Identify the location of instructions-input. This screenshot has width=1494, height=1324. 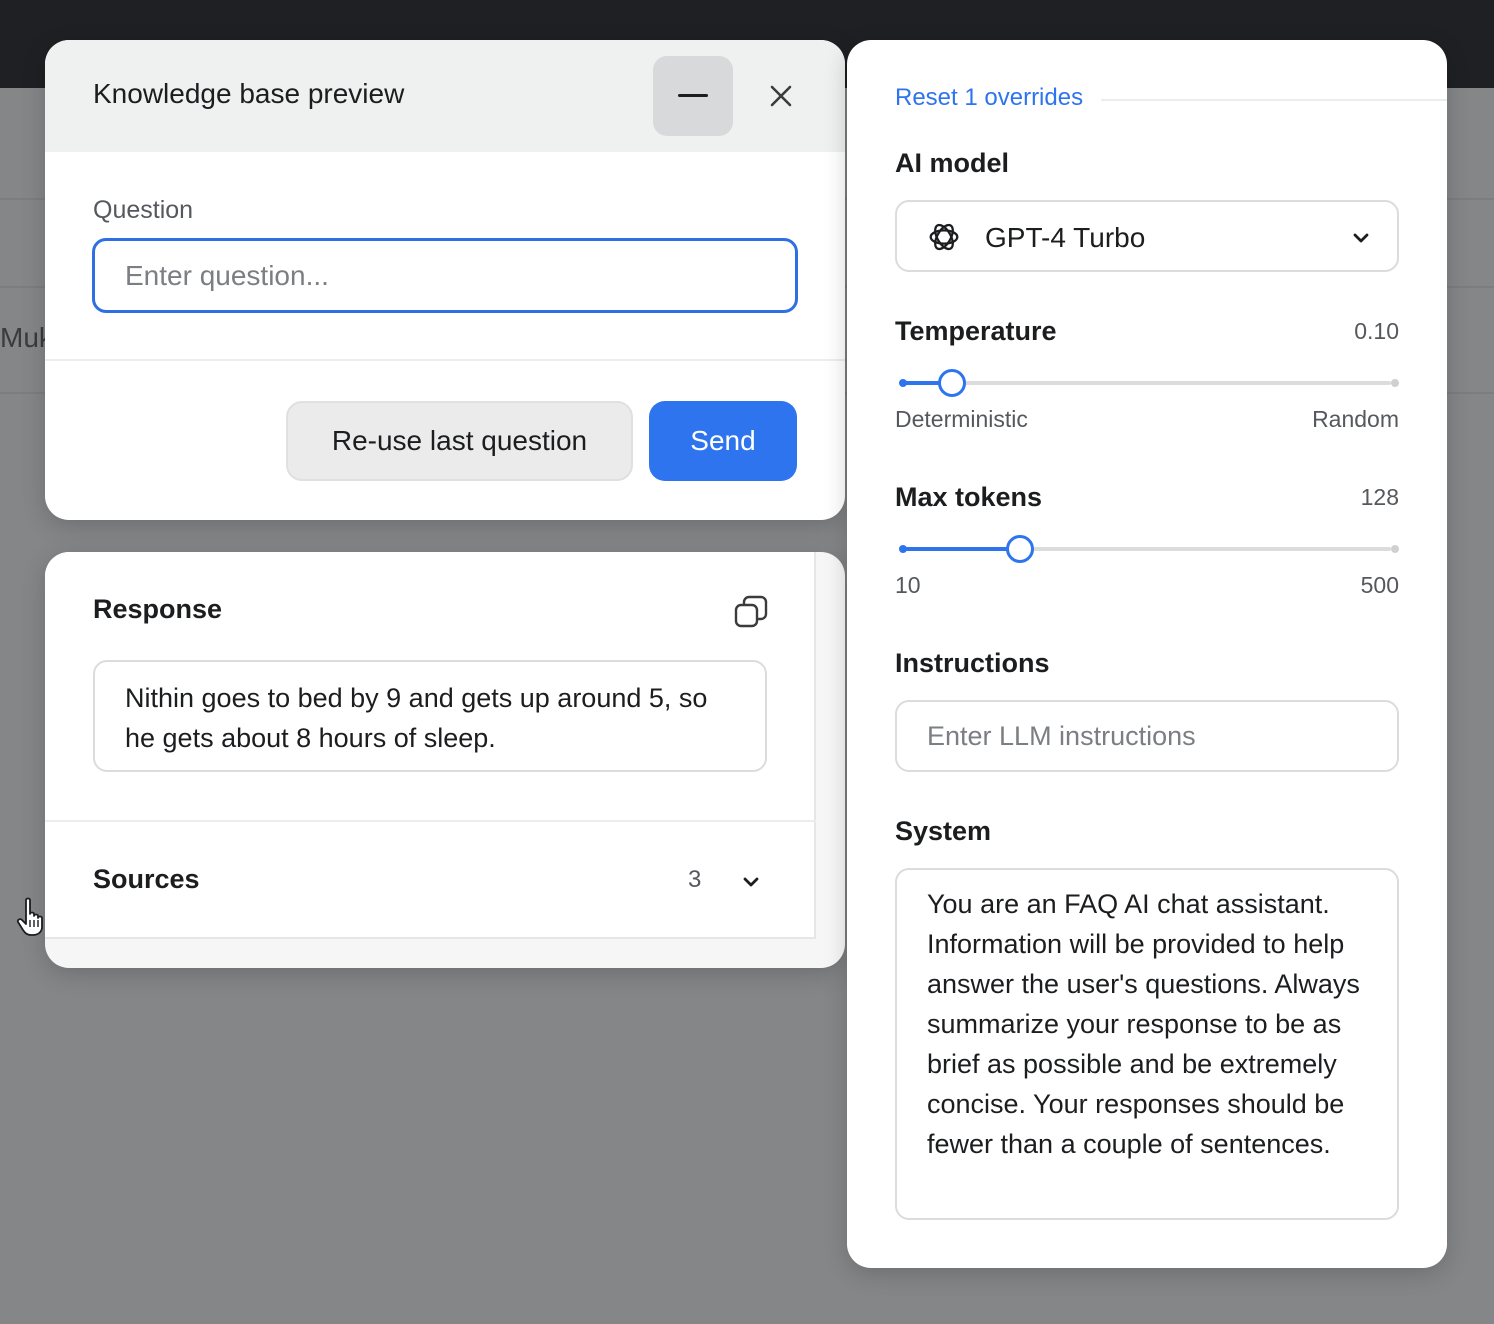
(1147, 736).